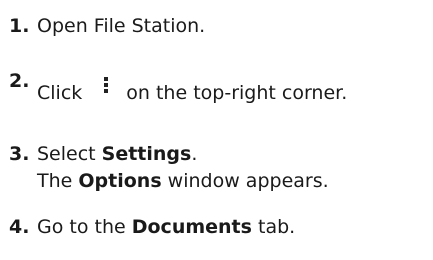 The height and width of the screenshot is (260, 433). I want to click on documents-term: Documents, so click(191, 227).